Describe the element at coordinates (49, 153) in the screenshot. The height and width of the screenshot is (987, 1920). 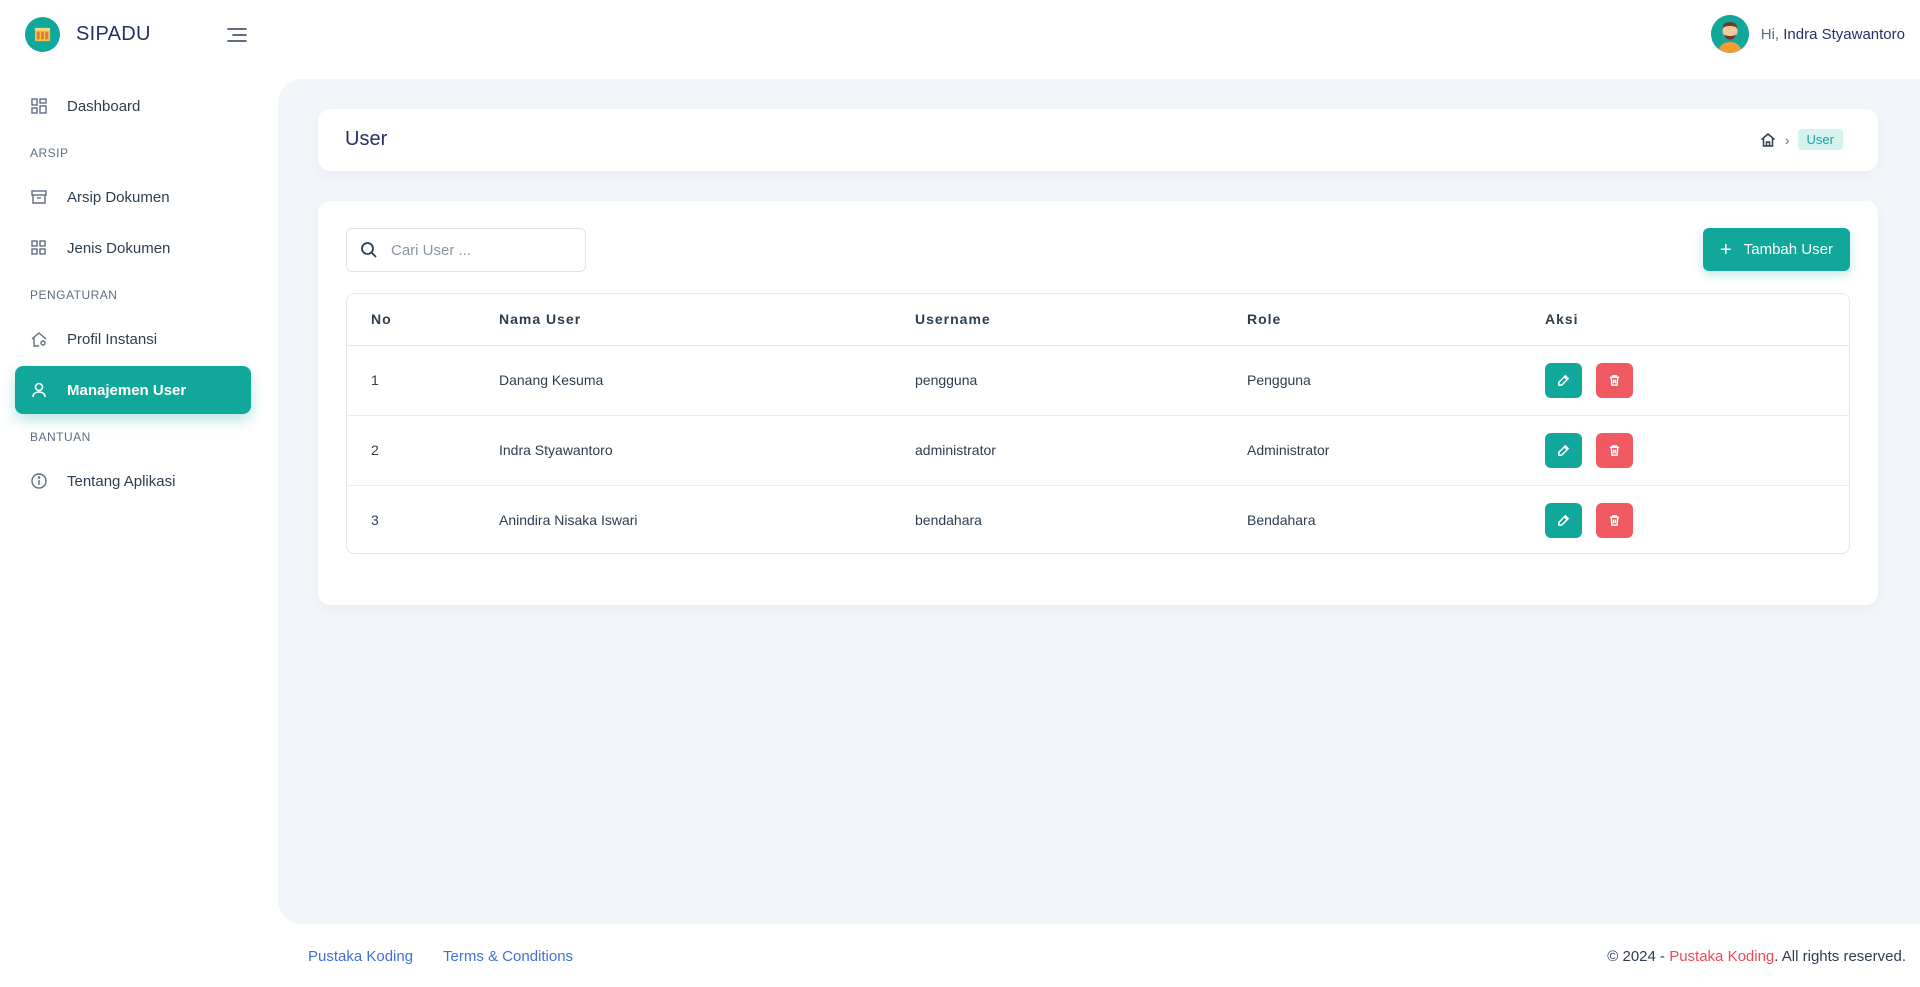
I see `section-label-arsip: ARSIP` at that location.